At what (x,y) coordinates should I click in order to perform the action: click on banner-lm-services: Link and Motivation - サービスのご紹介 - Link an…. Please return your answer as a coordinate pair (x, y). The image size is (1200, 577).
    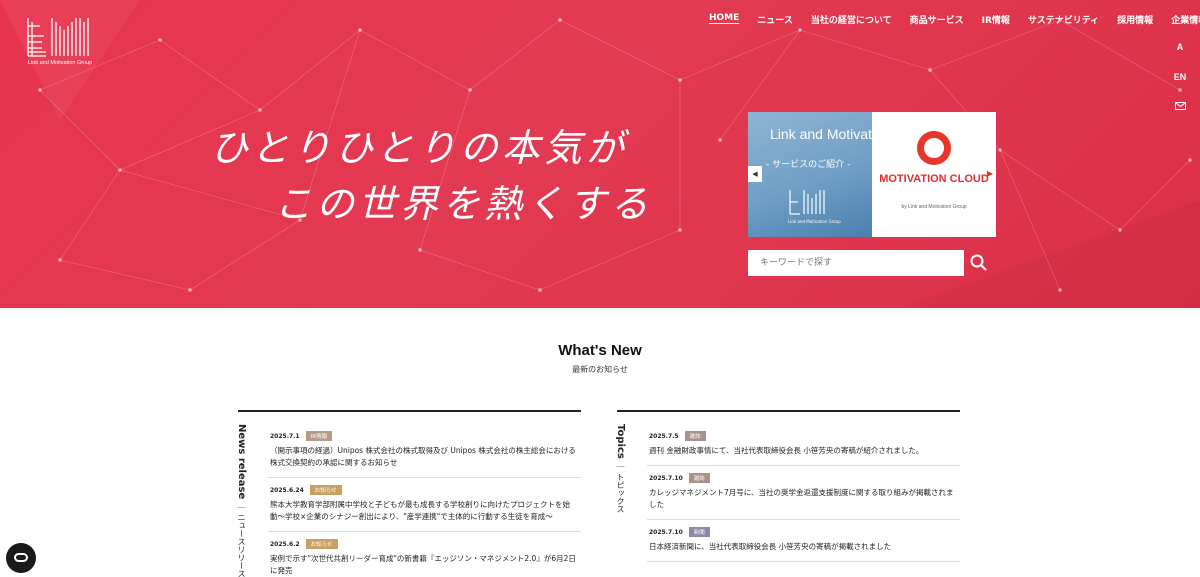
    Looking at the image, I should click on (819, 174).